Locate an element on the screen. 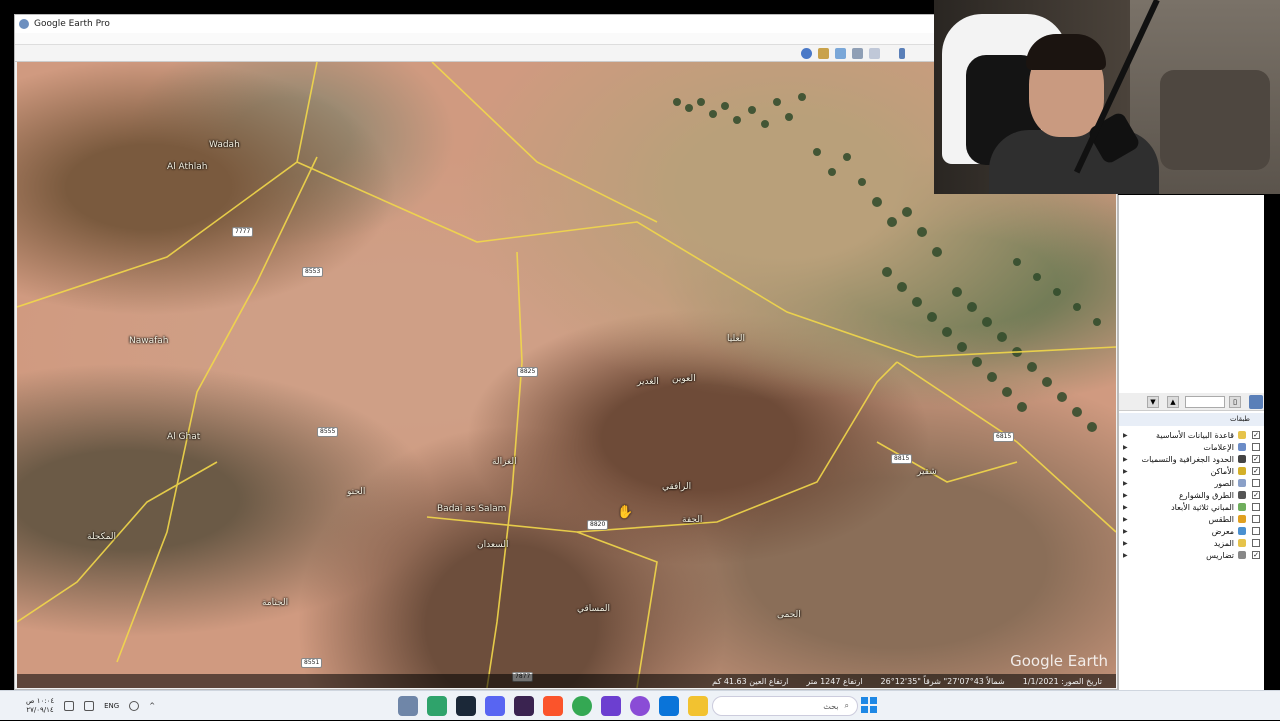  hand-cursor-icon: ✋ is located at coordinates (625, 512).